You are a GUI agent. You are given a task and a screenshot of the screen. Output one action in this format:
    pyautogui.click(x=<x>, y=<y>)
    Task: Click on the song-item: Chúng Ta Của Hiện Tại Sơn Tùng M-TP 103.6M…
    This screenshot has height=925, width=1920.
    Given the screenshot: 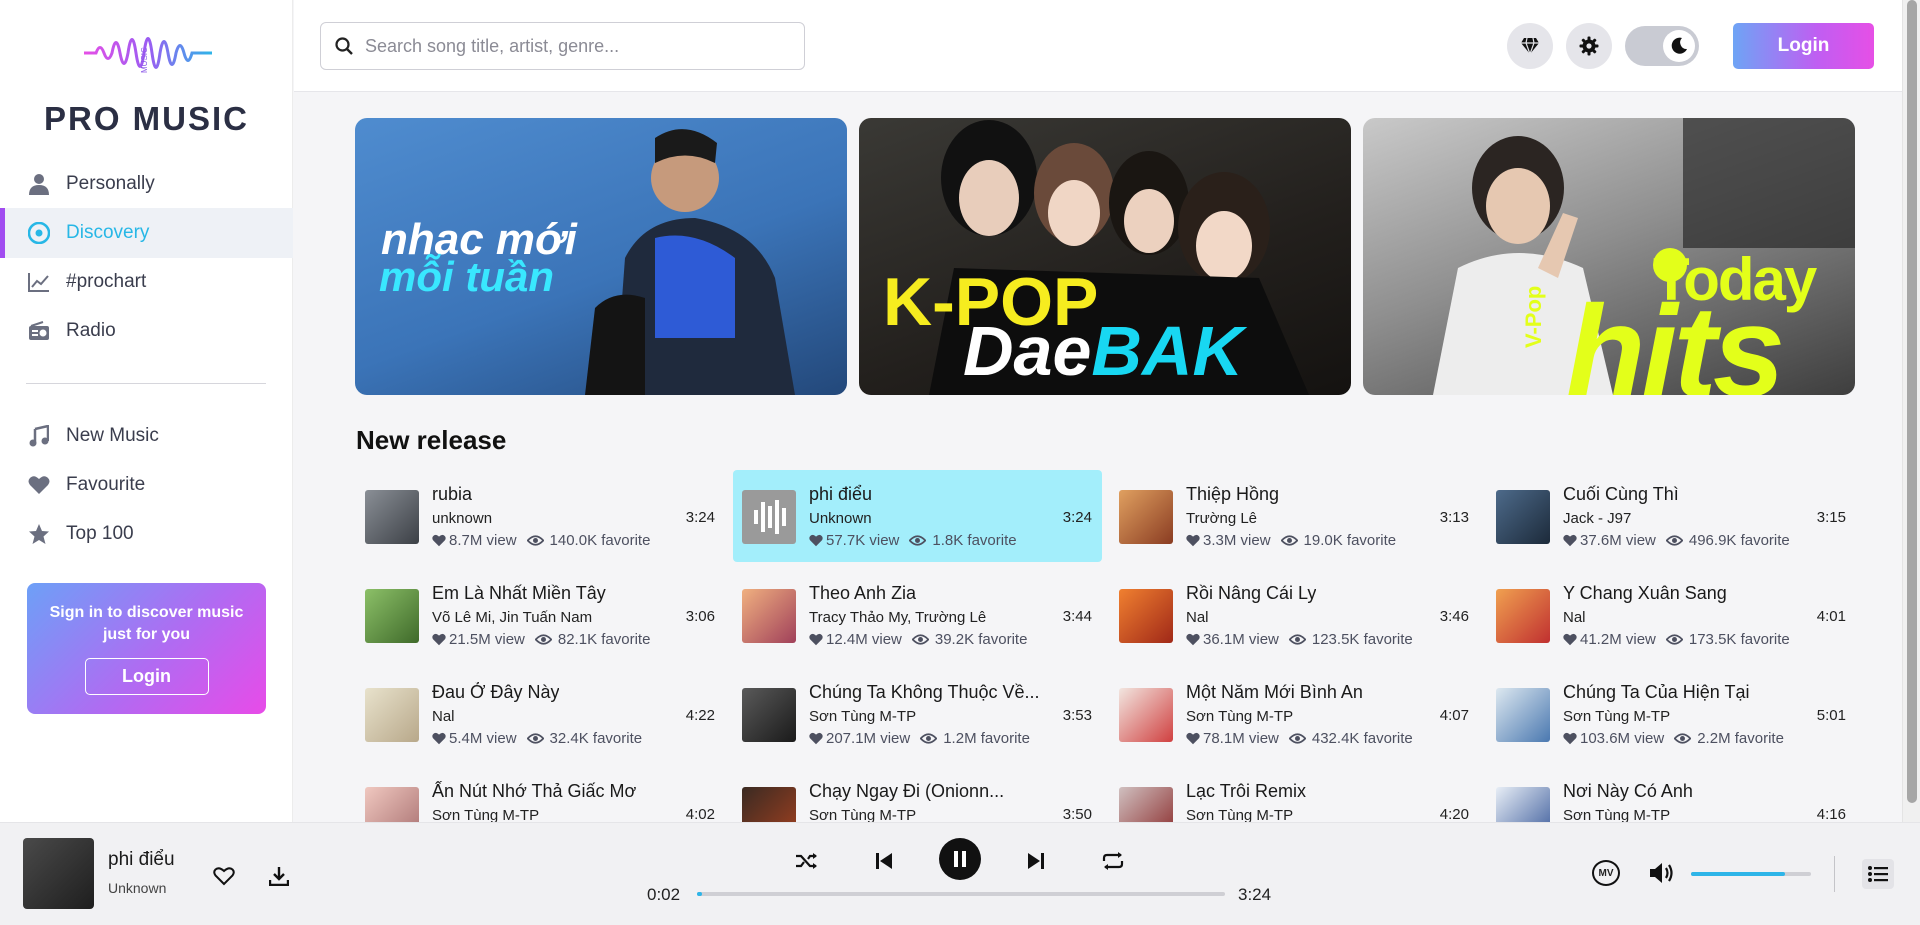 What is the action you would take?
    pyautogui.click(x=1671, y=714)
    